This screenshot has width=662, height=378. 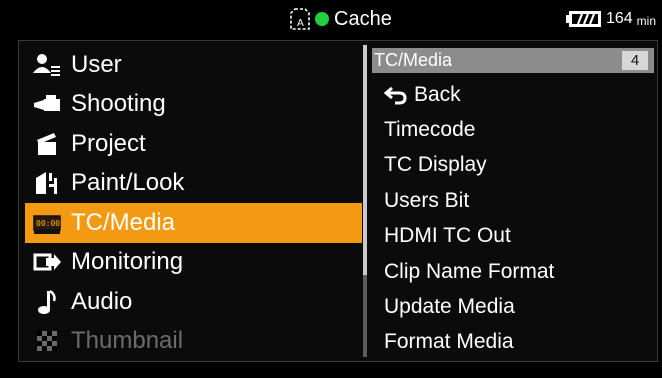 What do you see at coordinates (519, 236) in the screenshot?
I see `submenu-item-hdmi-tc-out: HDMI TC Out` at bounding box center [519, 236].